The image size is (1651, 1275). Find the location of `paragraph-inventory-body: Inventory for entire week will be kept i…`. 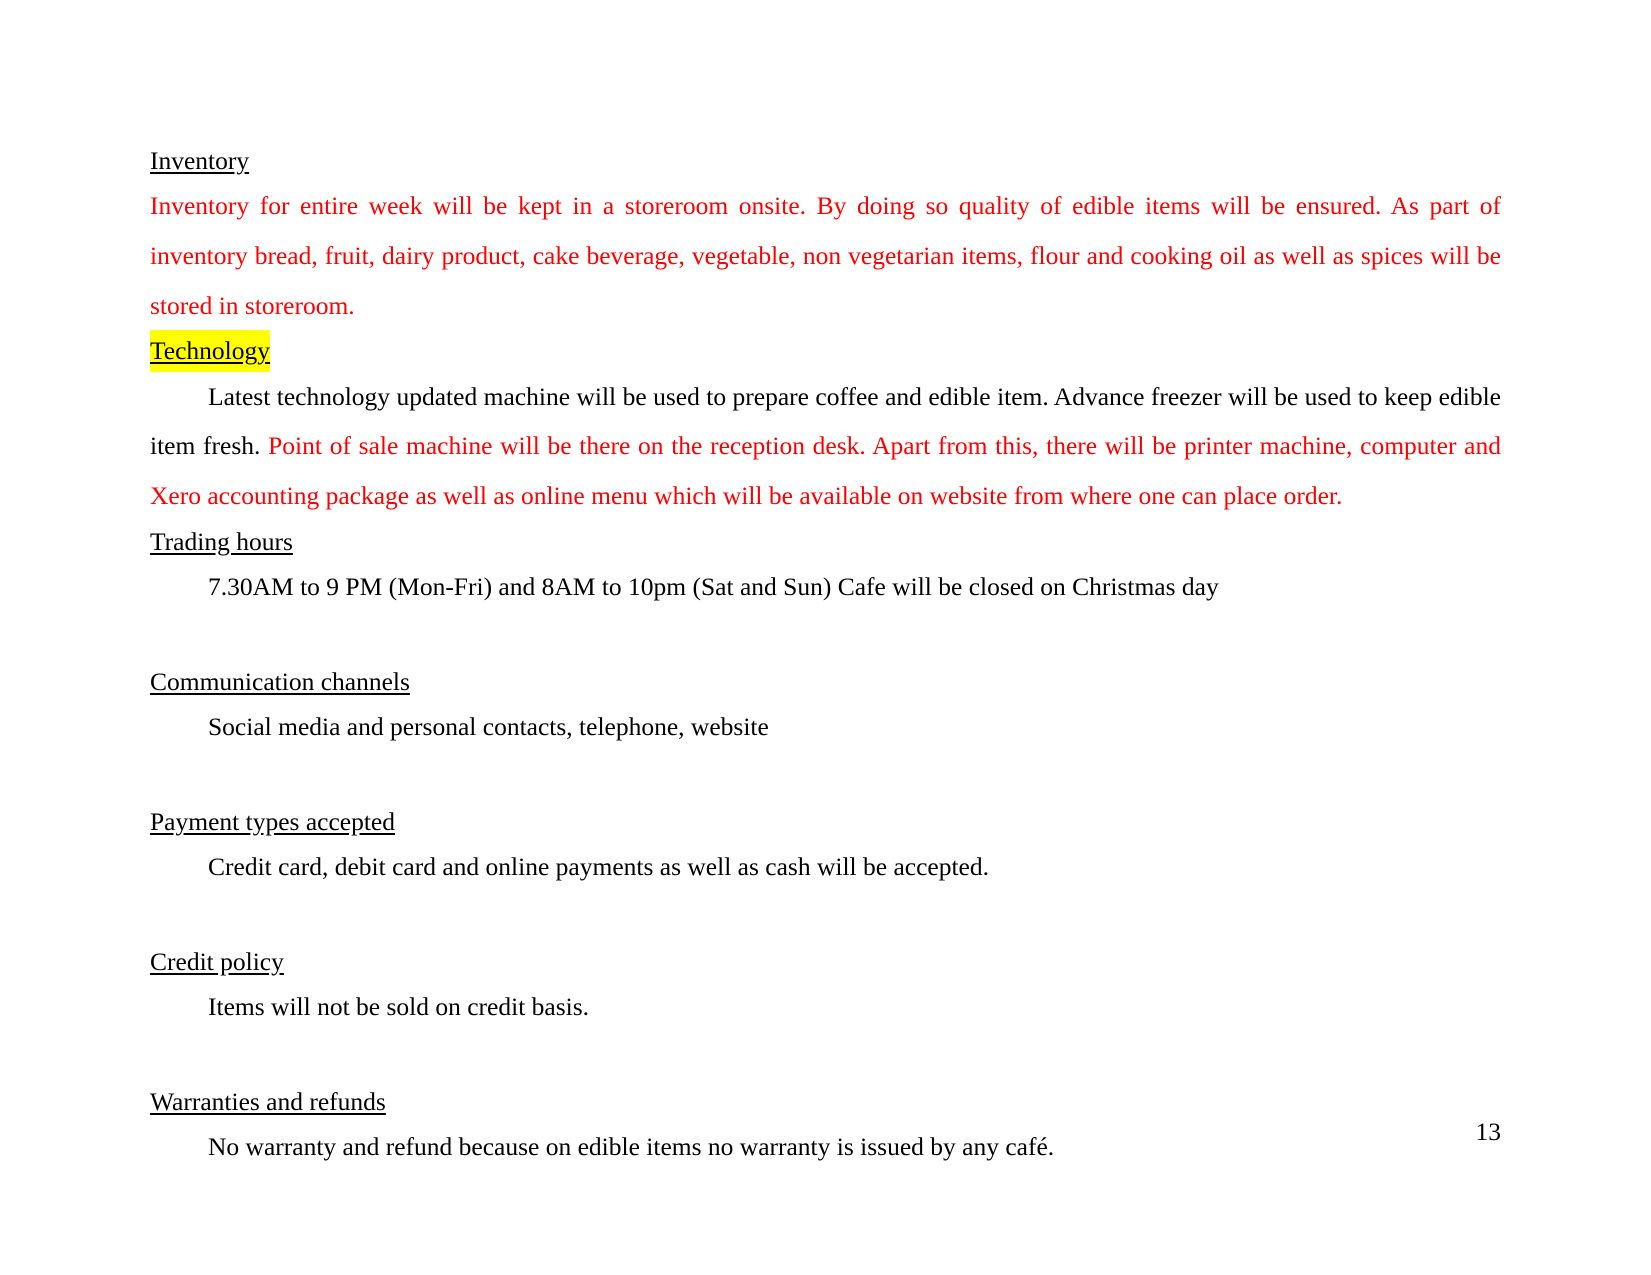

paragraph-inventory-body: Inventory for entire week will be kept i… is located at coordinates (825, 255).